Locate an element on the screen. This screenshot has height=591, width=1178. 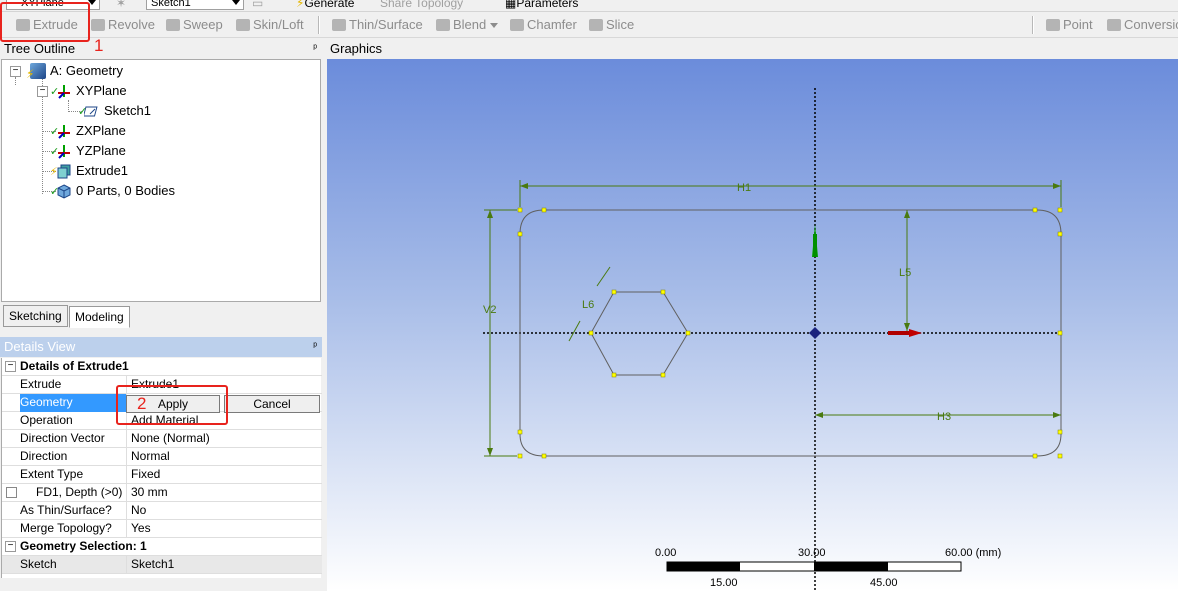
scale-label: 0.00 is located at coordinates (665, 553).